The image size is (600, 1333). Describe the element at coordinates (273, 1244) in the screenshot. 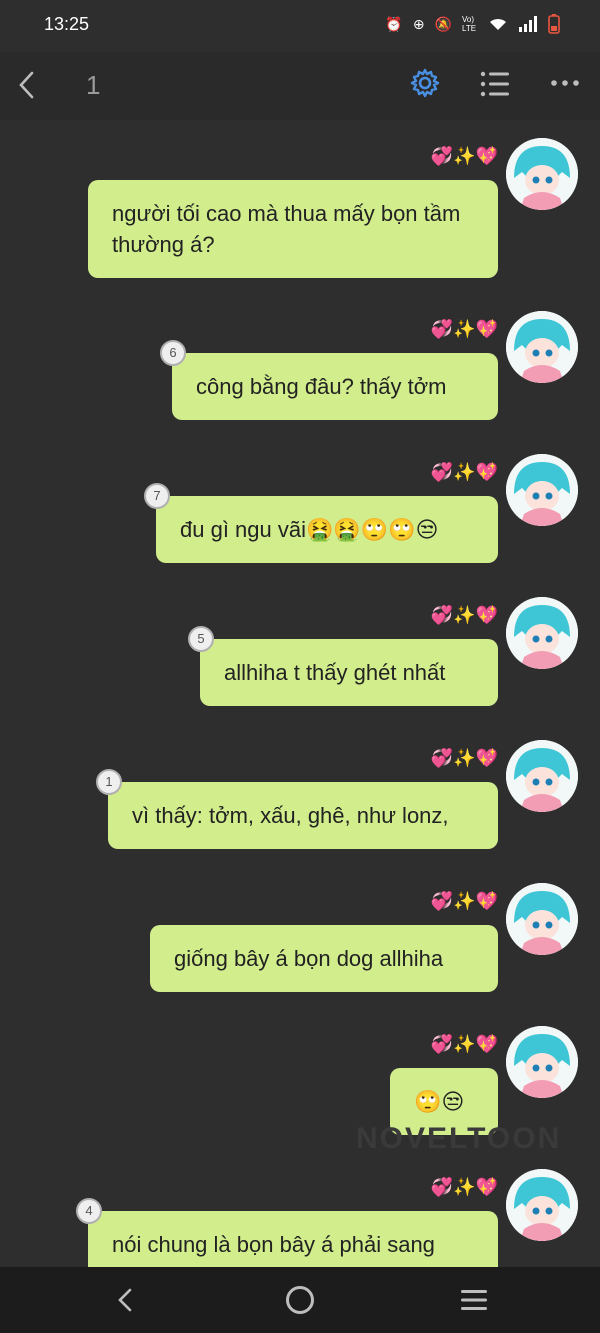

I see `message-text: nói chung là bọn bây á phải sang` at that location.